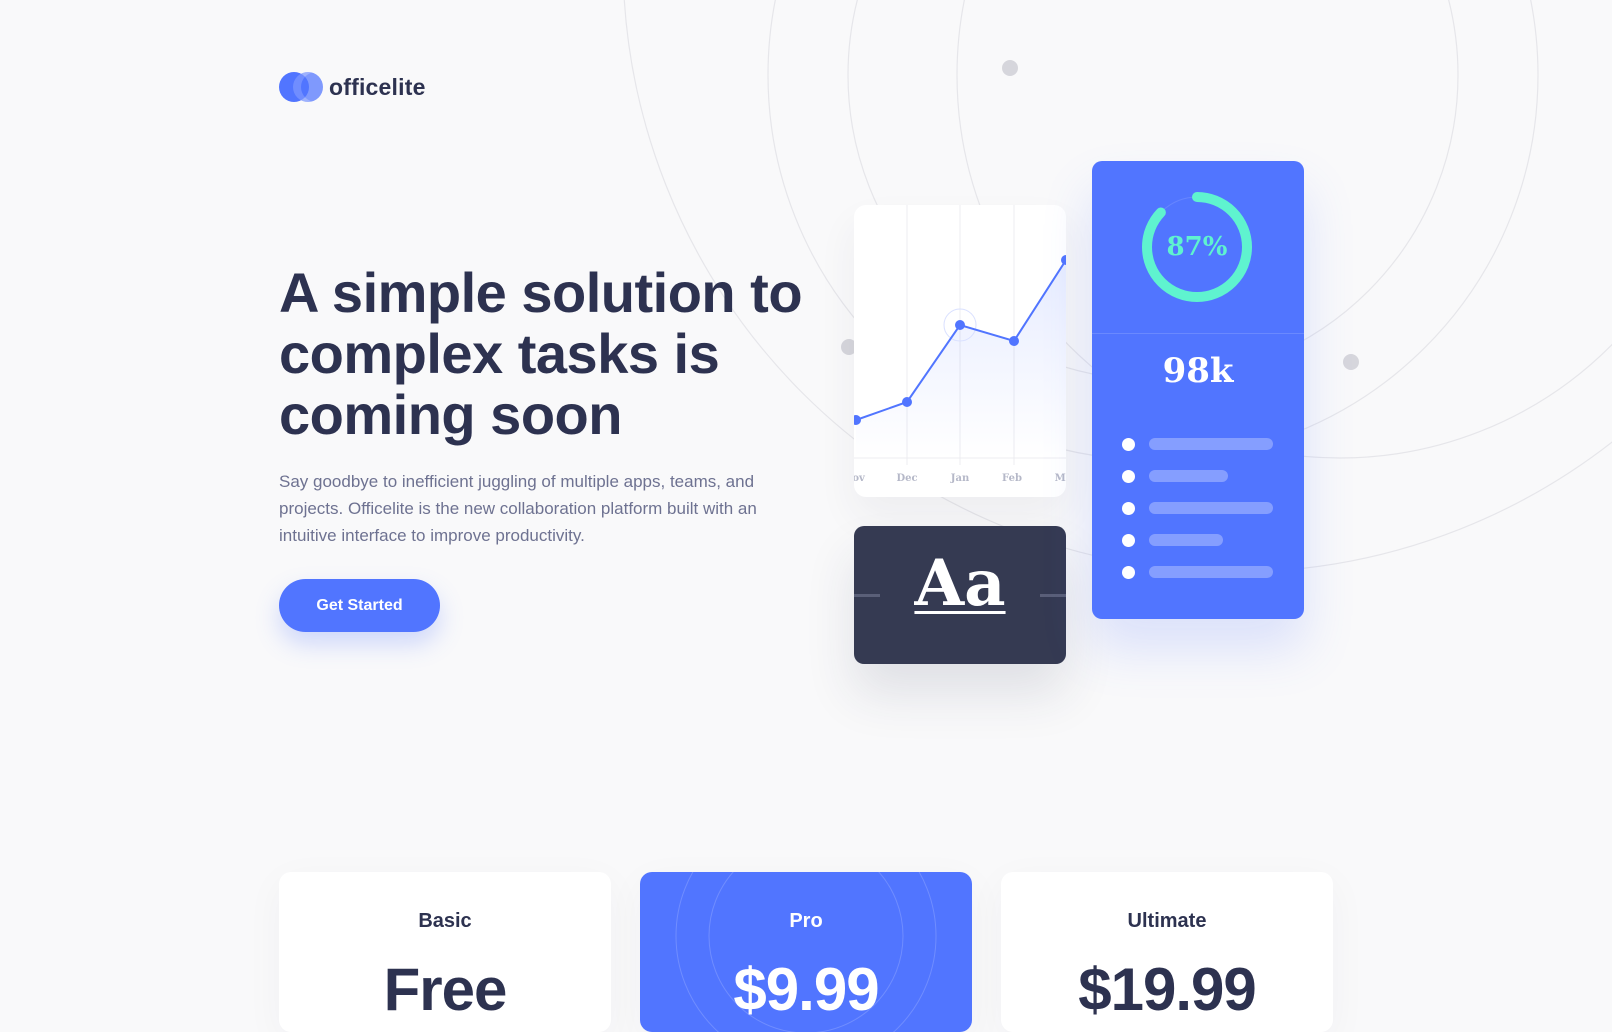 This screenshot has height=1032, width=1612. I want to click on pricing-card-pro: Pro $9.99, so click(806, 952).